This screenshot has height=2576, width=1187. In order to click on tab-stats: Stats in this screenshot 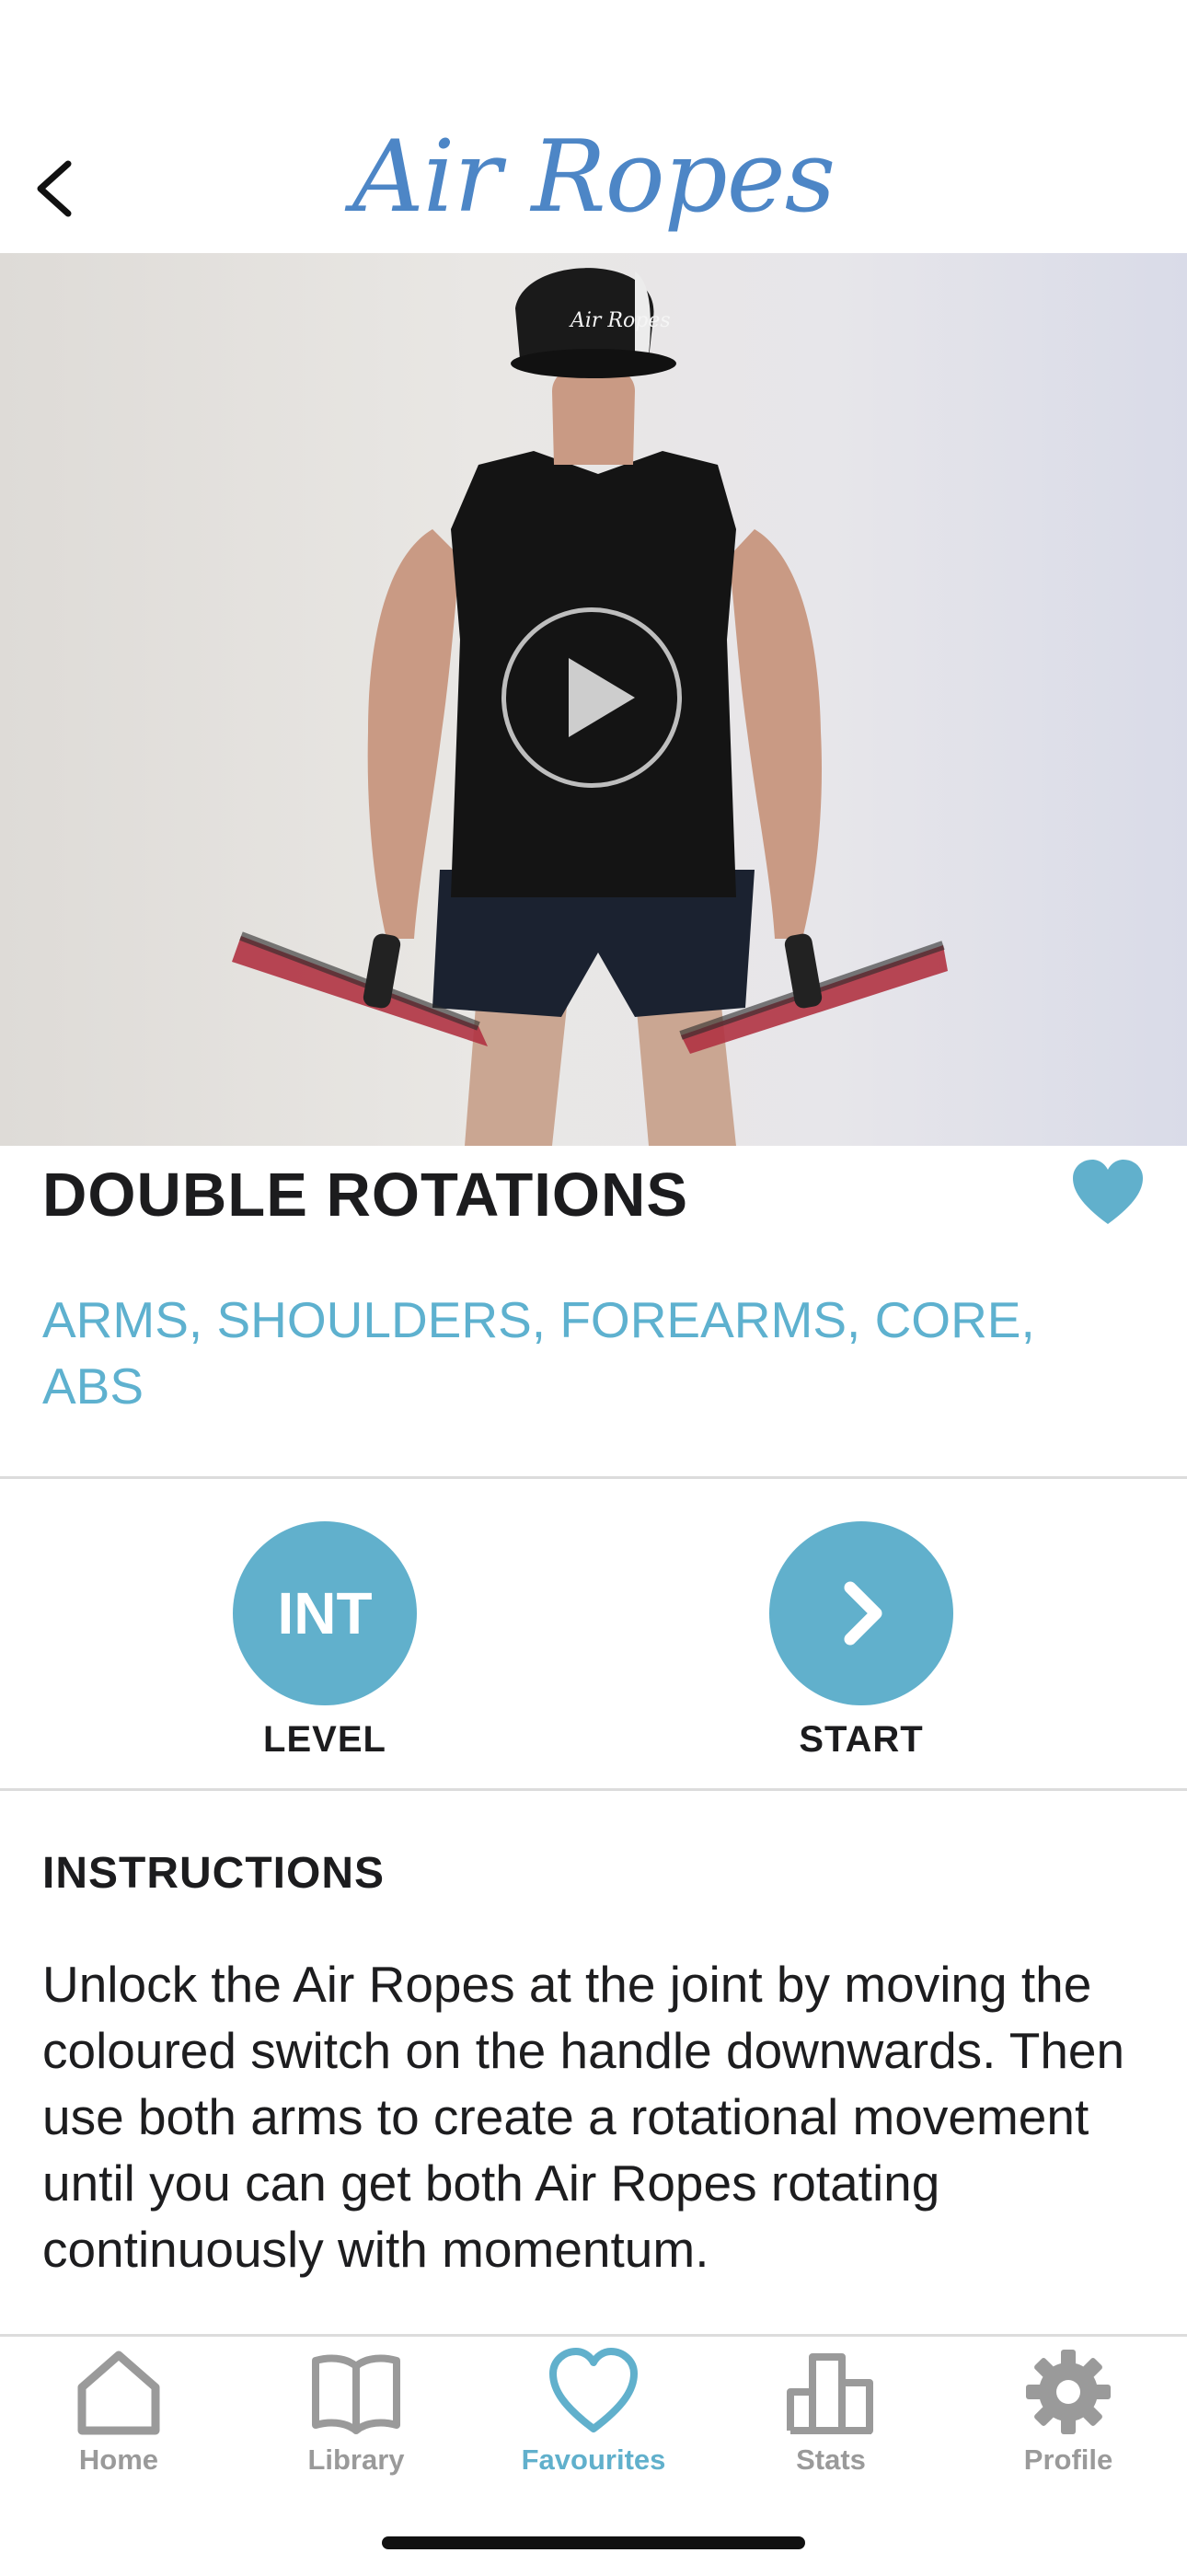, I will do `click(831, 2415)`.